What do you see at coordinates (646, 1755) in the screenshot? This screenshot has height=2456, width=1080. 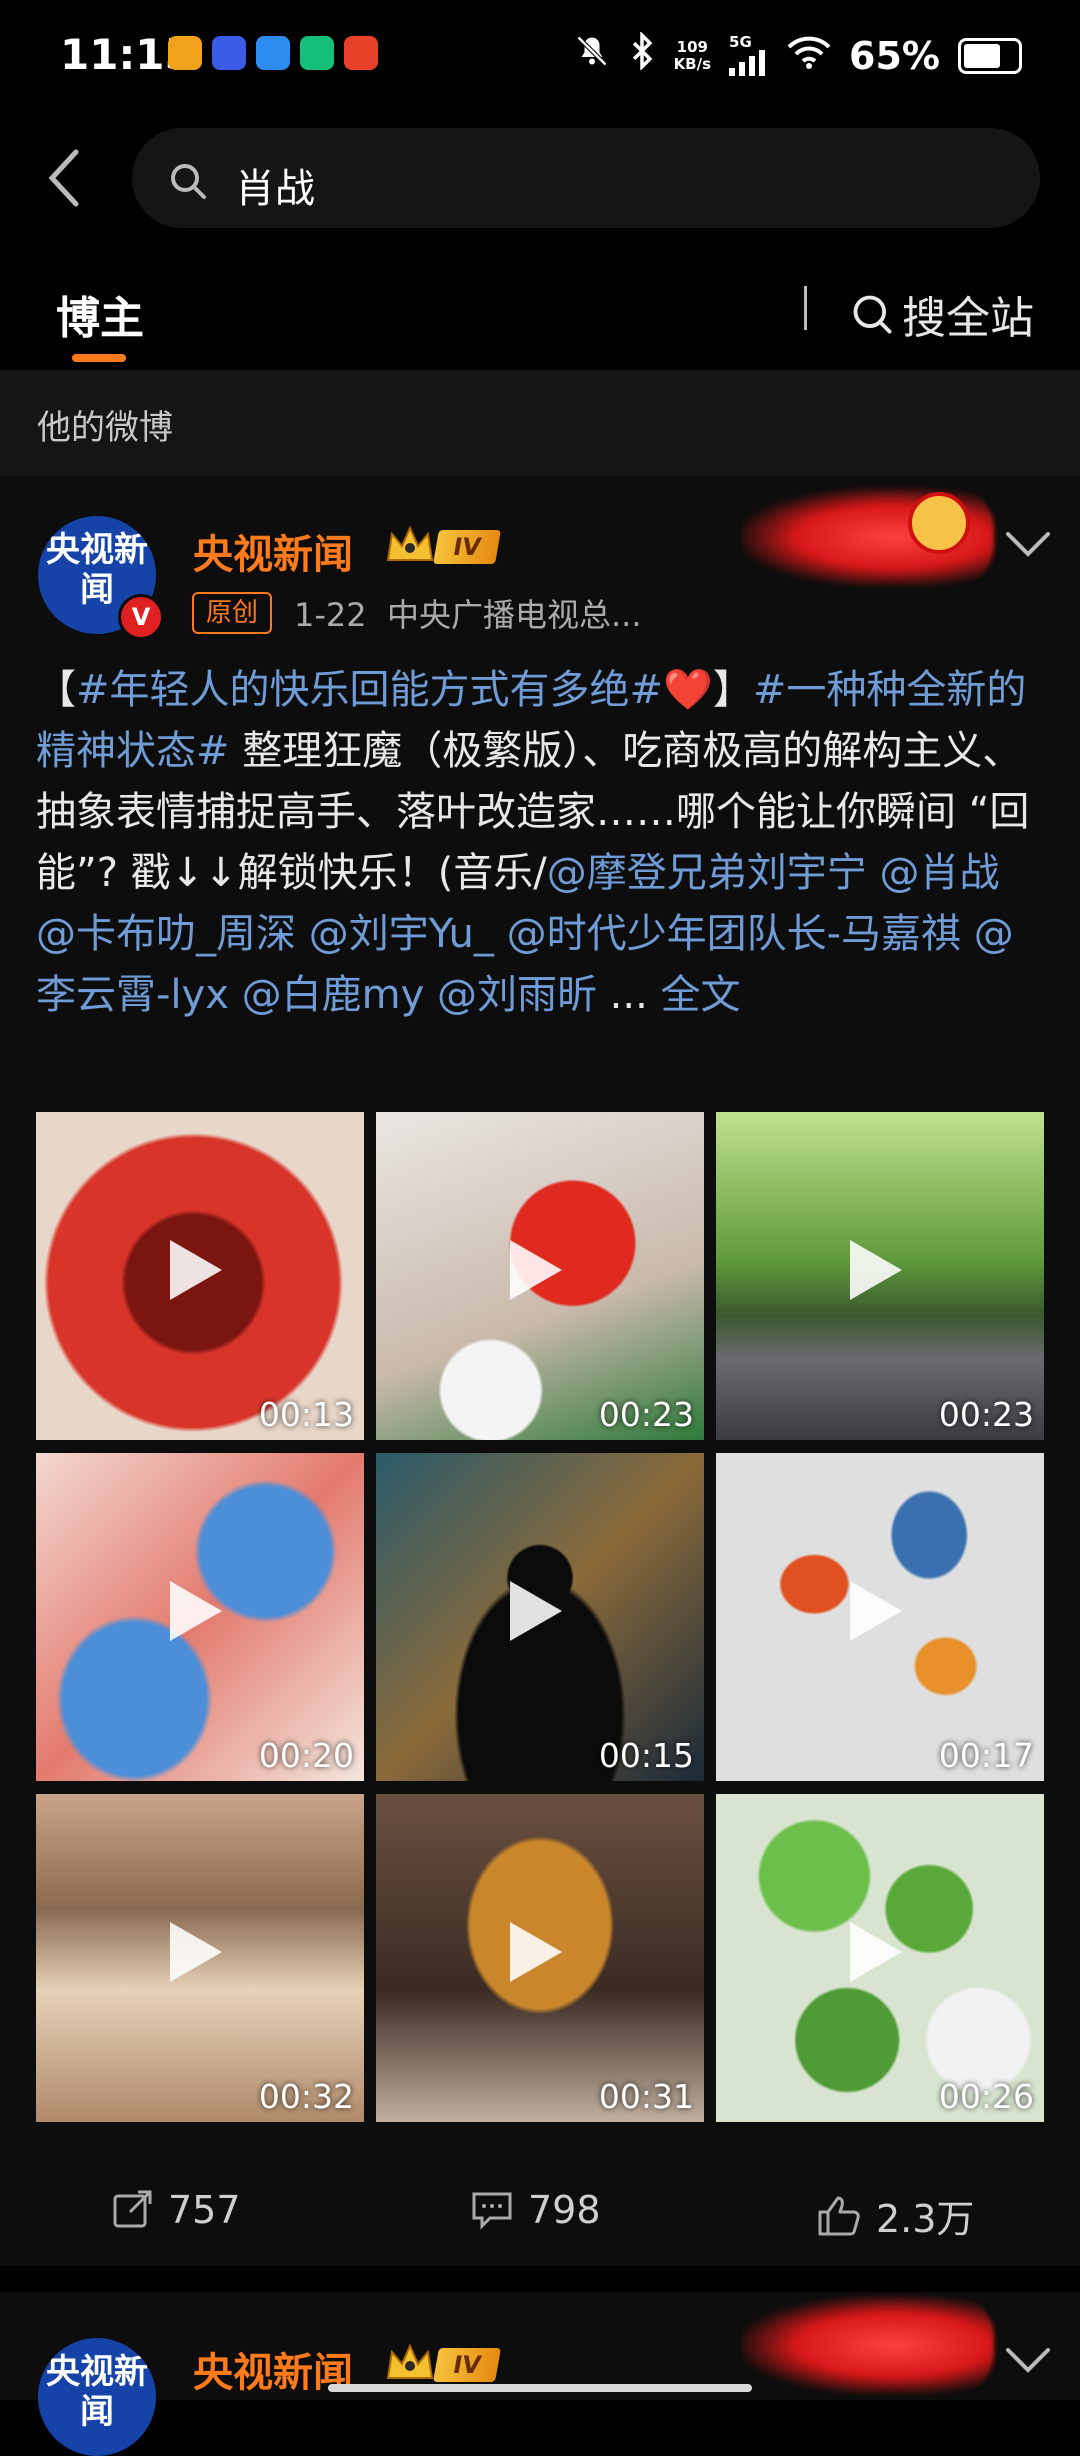 I see `video-duration: 00:15` at bounding box center [646, 1755].